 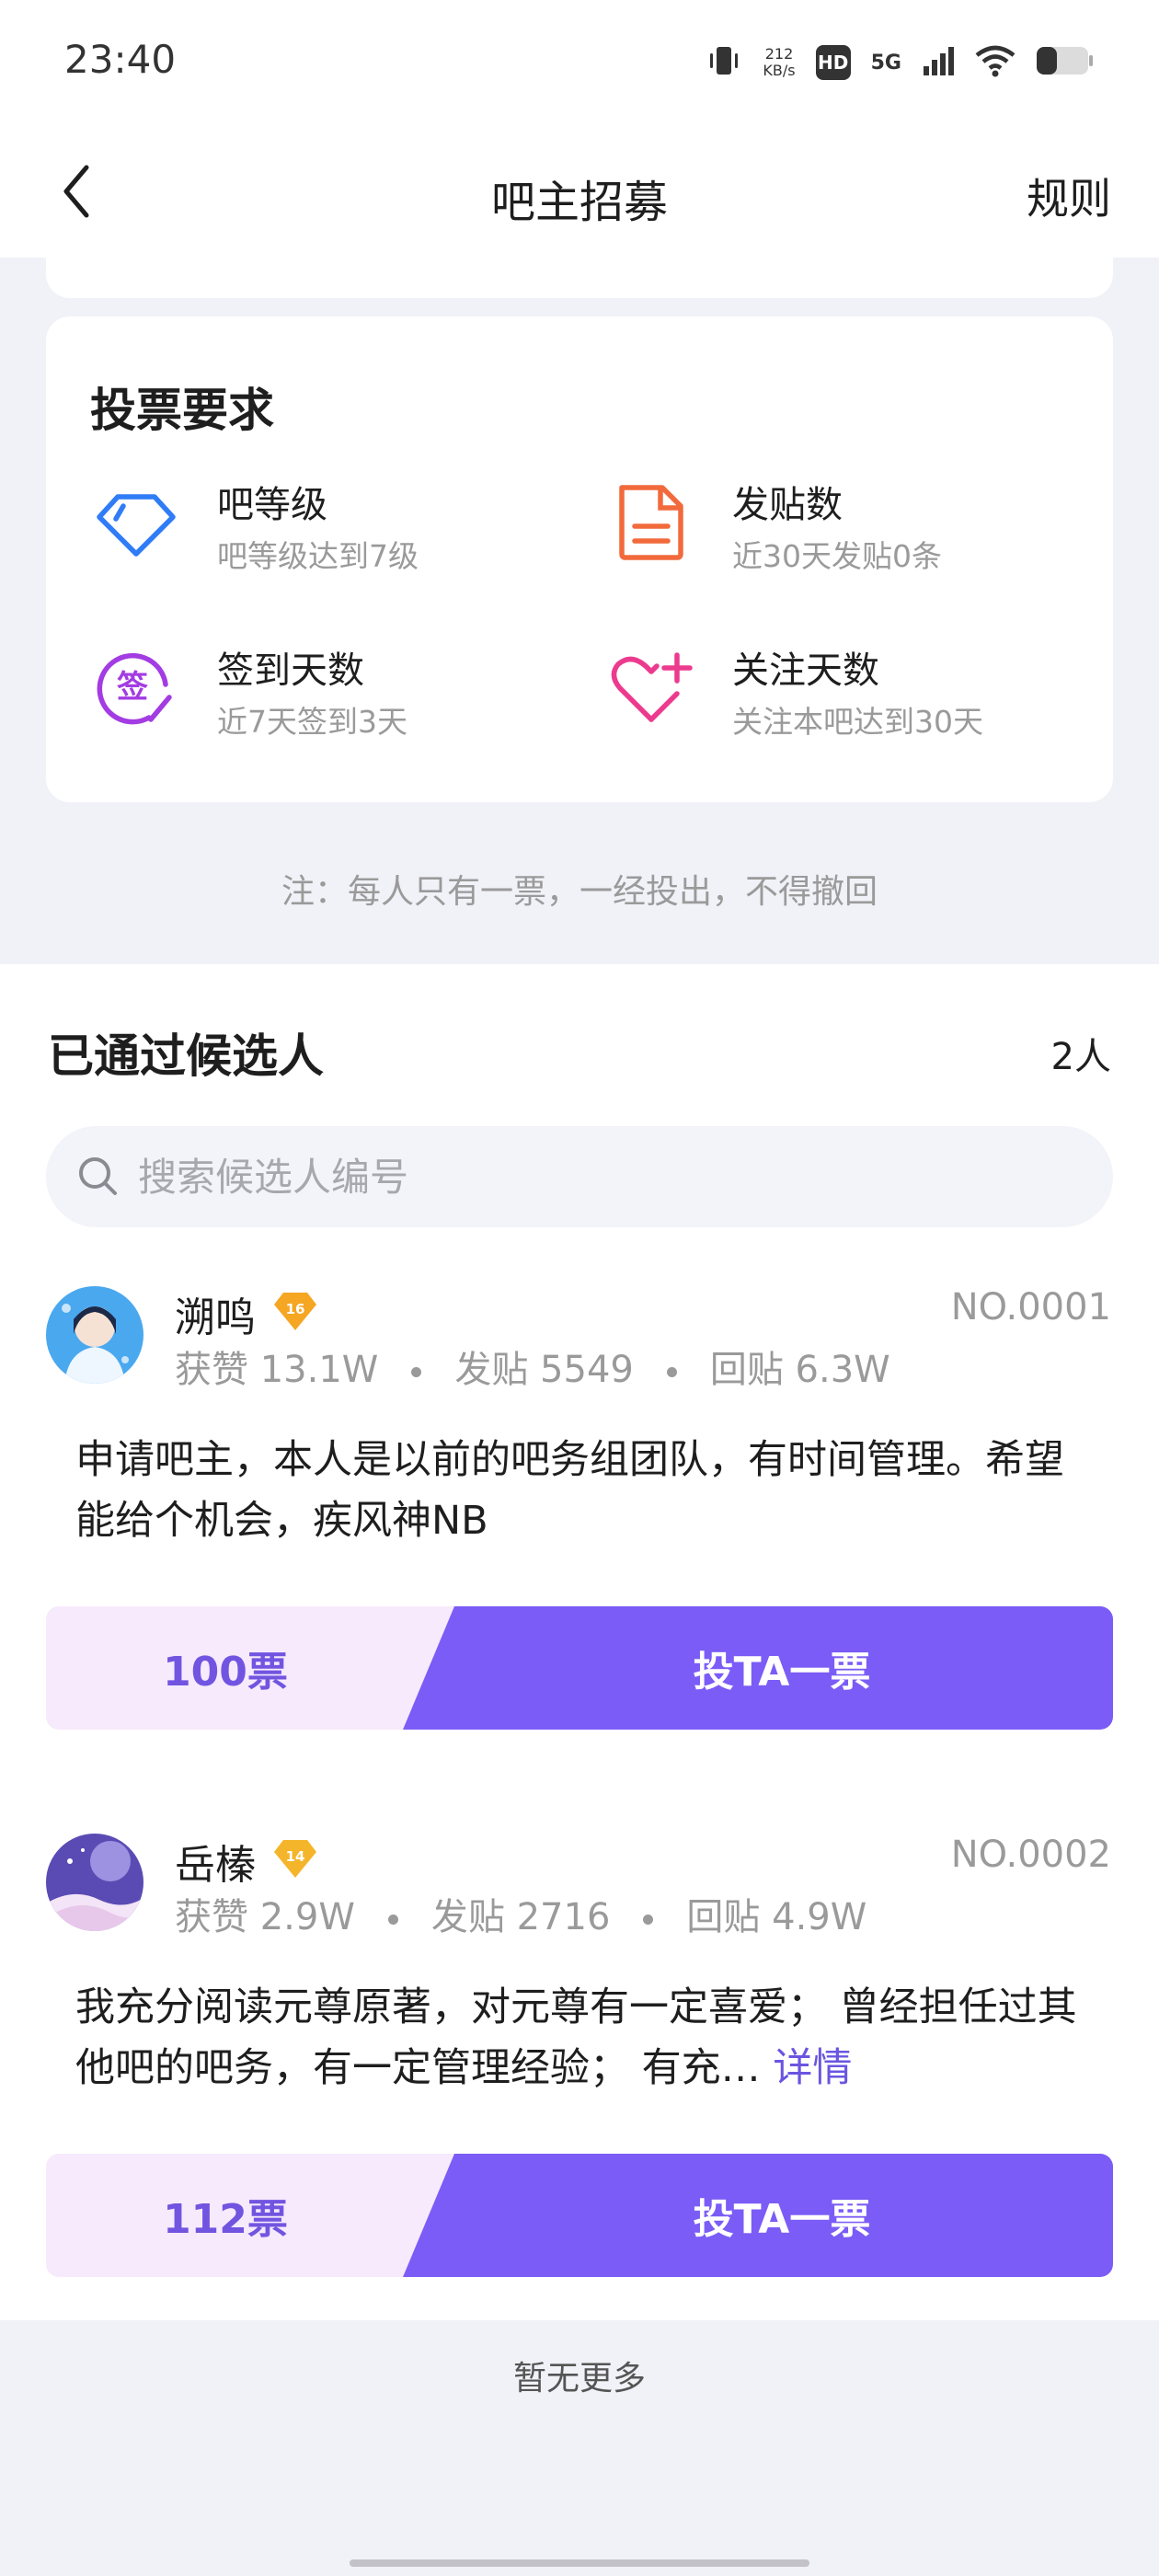 What do you see at coordinates (272, 505) in the screenshot?
I see `requirement-name: 吧等级` at bounding box center [272, 505].